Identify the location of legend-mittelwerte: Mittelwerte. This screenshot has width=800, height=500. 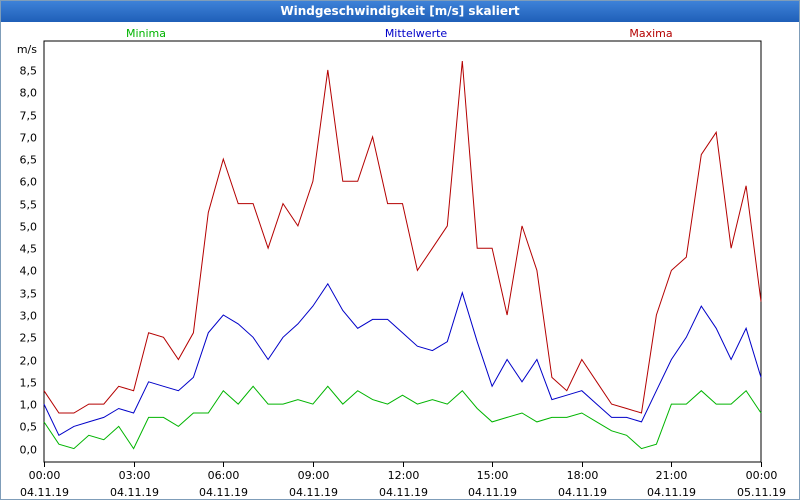
(416, 33).